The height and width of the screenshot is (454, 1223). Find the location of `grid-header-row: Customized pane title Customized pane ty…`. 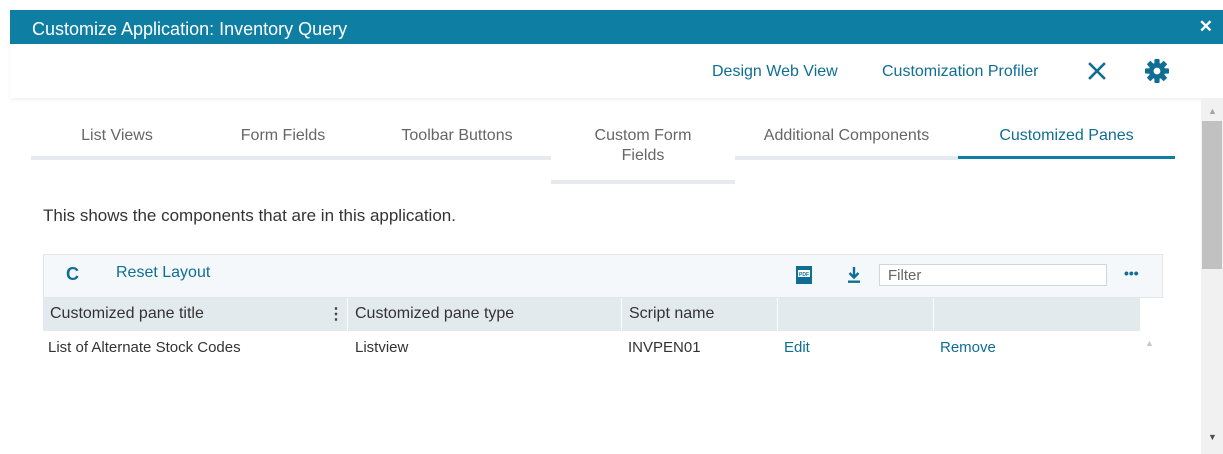

grid-header-row: Customized pane title Customized pane ty… is located at coordinates (591, 314).